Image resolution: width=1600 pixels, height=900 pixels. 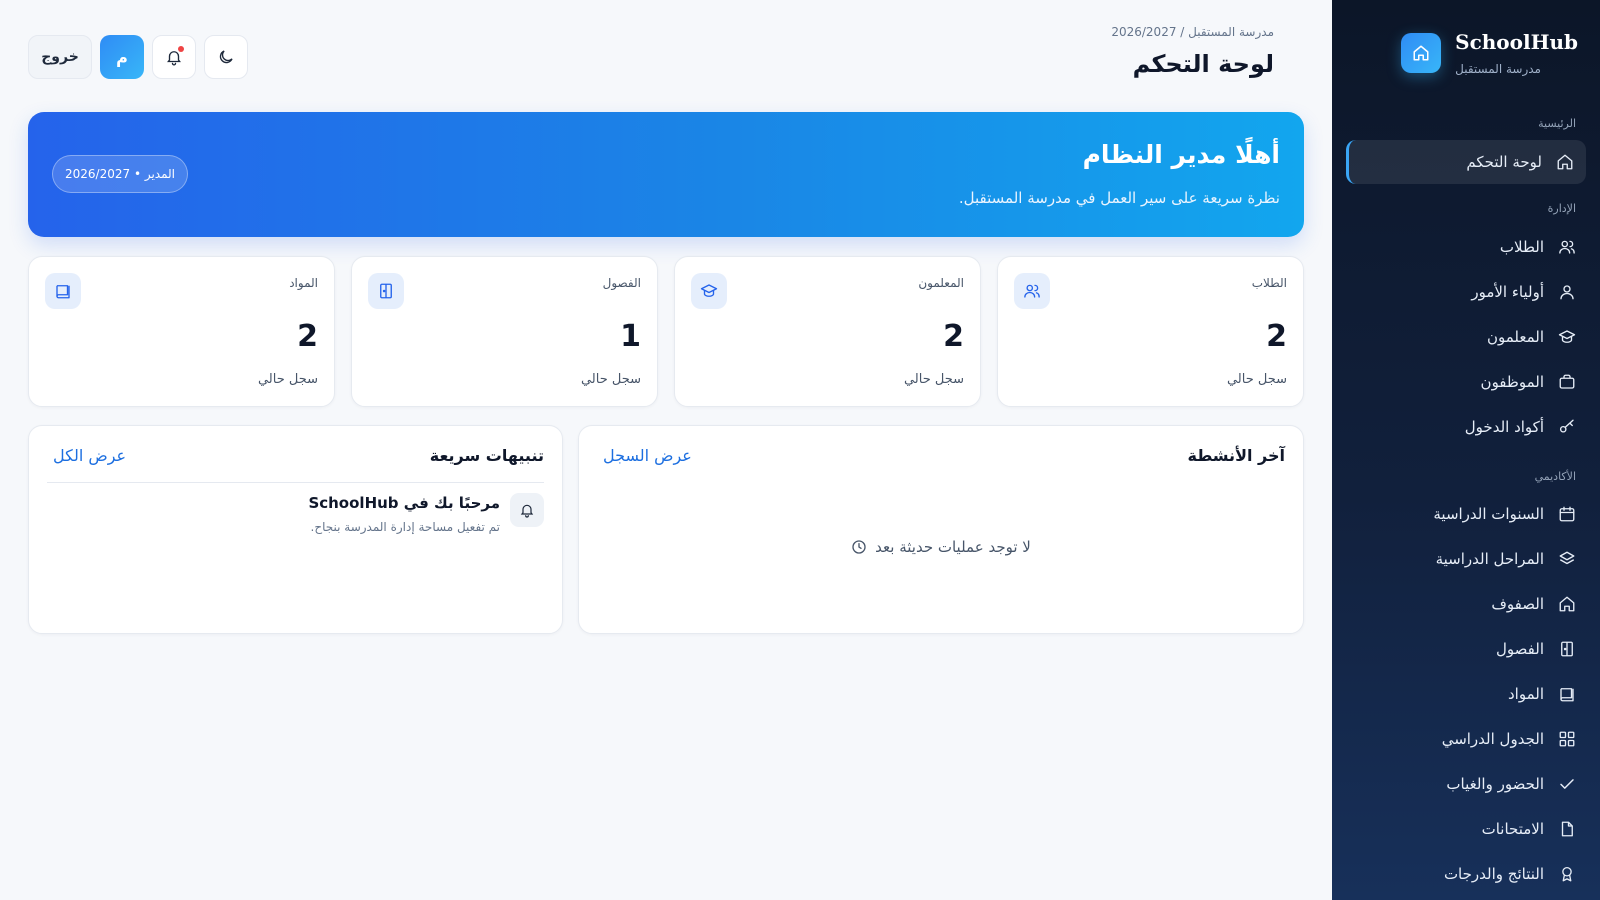 I want to click on sidebar-item-label: الامتحانات, so click(x=1512, y=829).